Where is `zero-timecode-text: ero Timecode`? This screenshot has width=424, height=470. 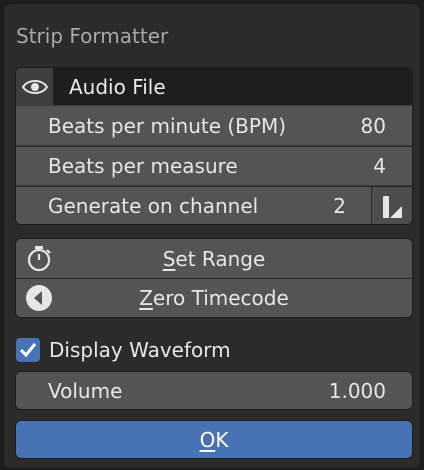 zero-timecode-text: ero Timecode is located at coordinates (220, 298).